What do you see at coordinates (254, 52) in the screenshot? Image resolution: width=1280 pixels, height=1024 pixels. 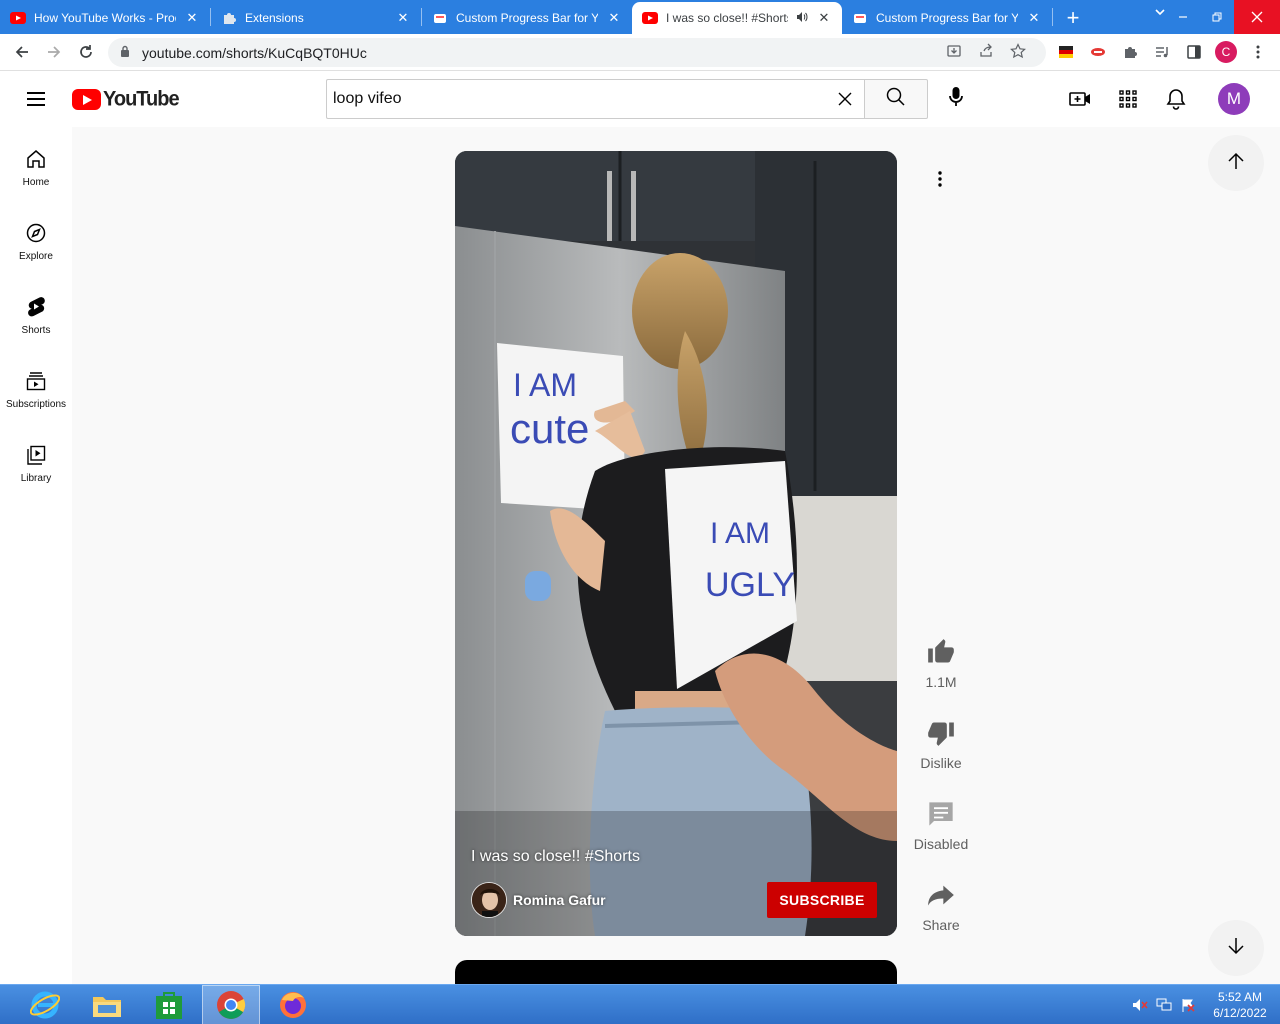 I see `url-text: youtube.com/shorts/KuCqBQT0HUc` at bounding box center [254, 52].